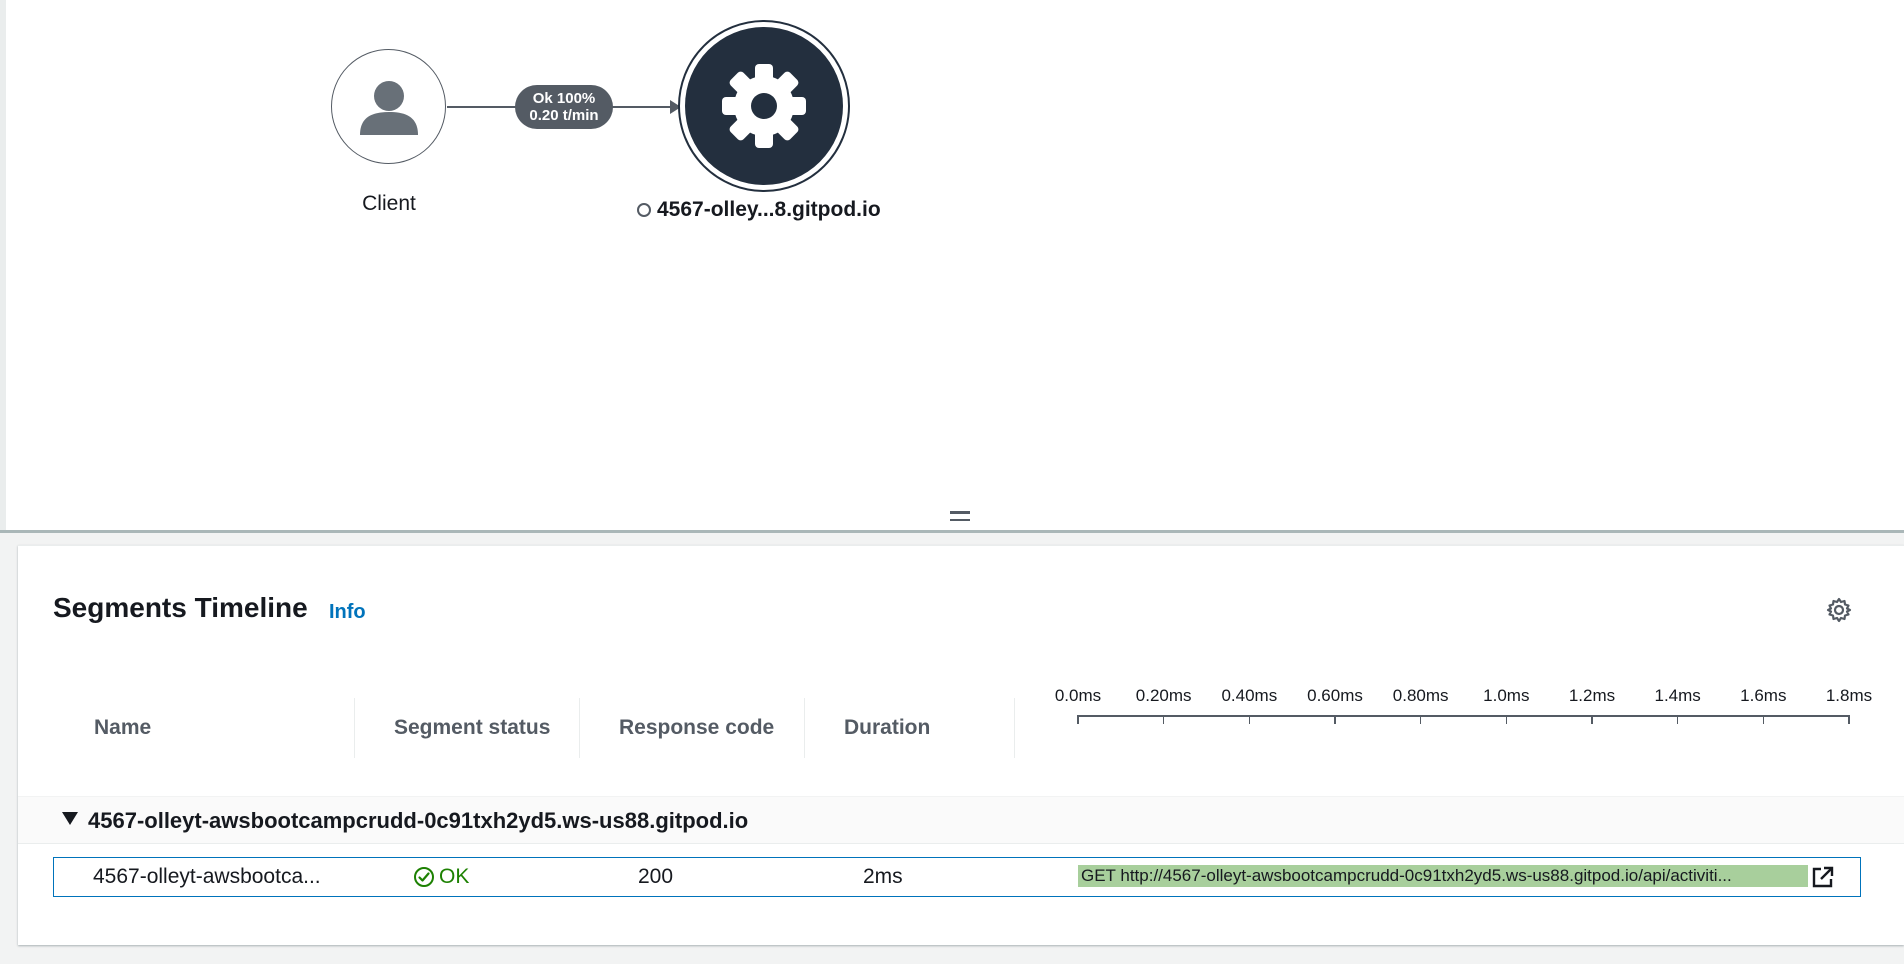 Image resolution: width=1904 pixels, height=964 pixels. I want to click on service-node-core, so click(764, 106).